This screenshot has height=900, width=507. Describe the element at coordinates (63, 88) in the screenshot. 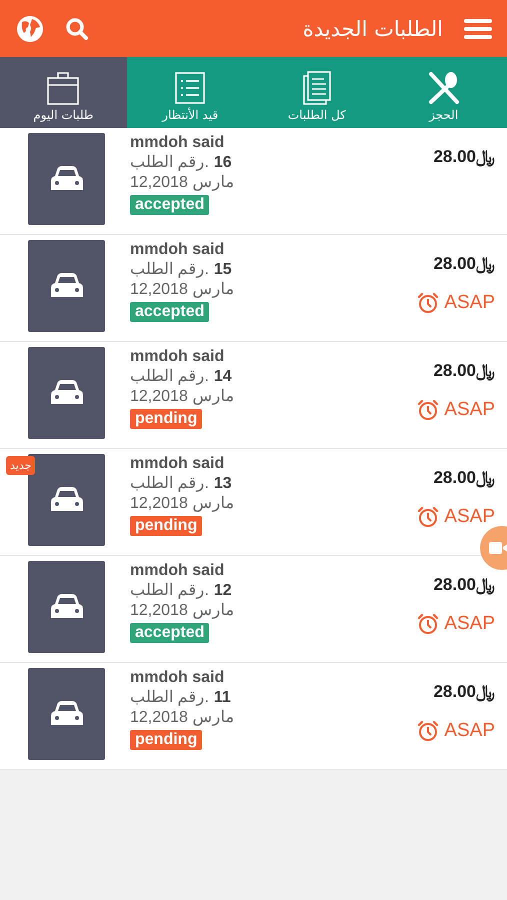

I see `briefcase-icon` at that location.